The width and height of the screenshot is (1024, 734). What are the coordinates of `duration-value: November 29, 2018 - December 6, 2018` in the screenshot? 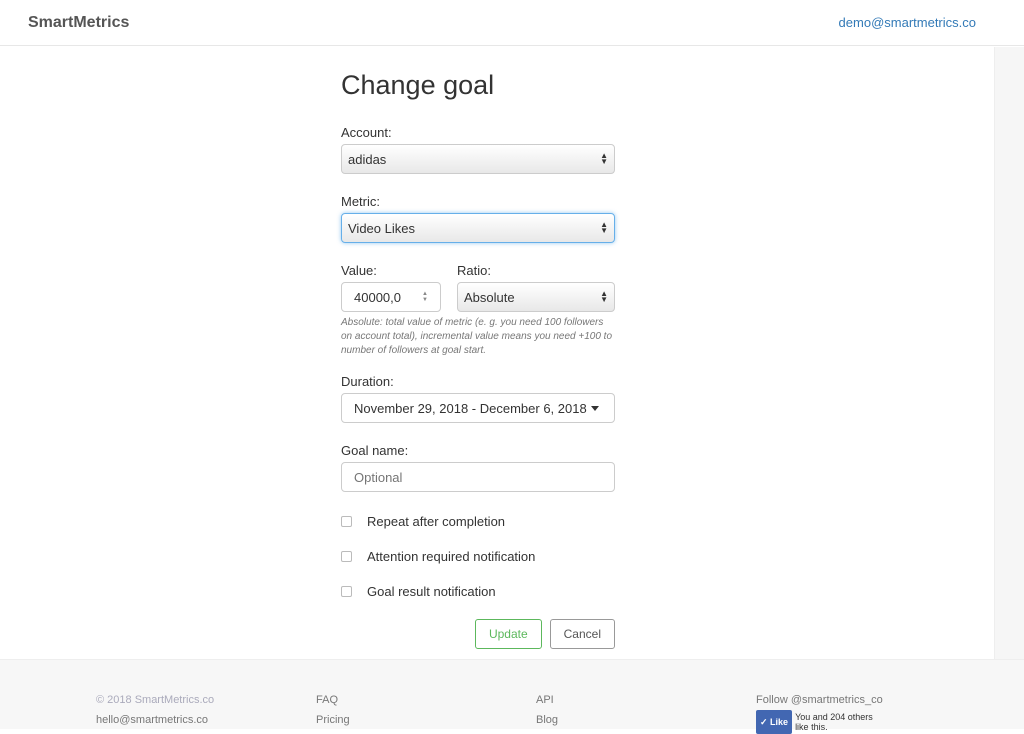 It's located at (470, 408).